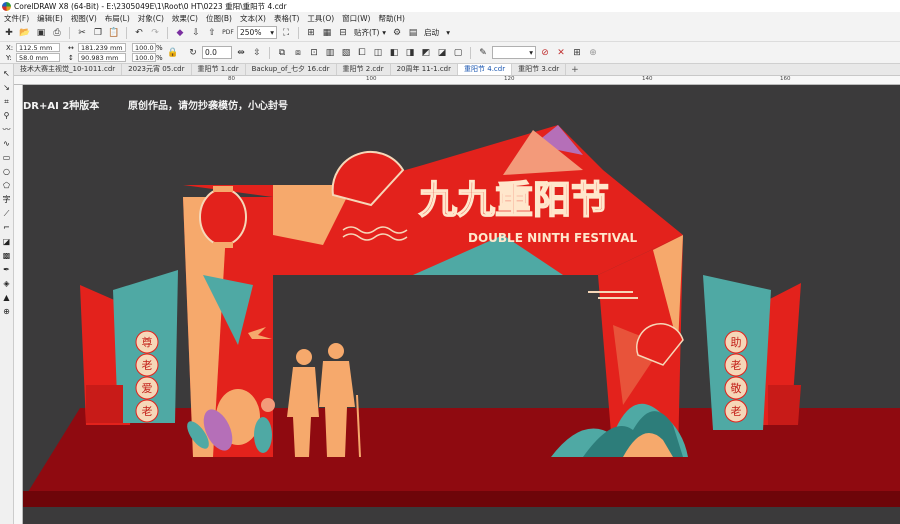 This screenshot has width=900, height=524. I want to click on tab-doc-5: 重阳节 2.cdr, so click(364, 69).